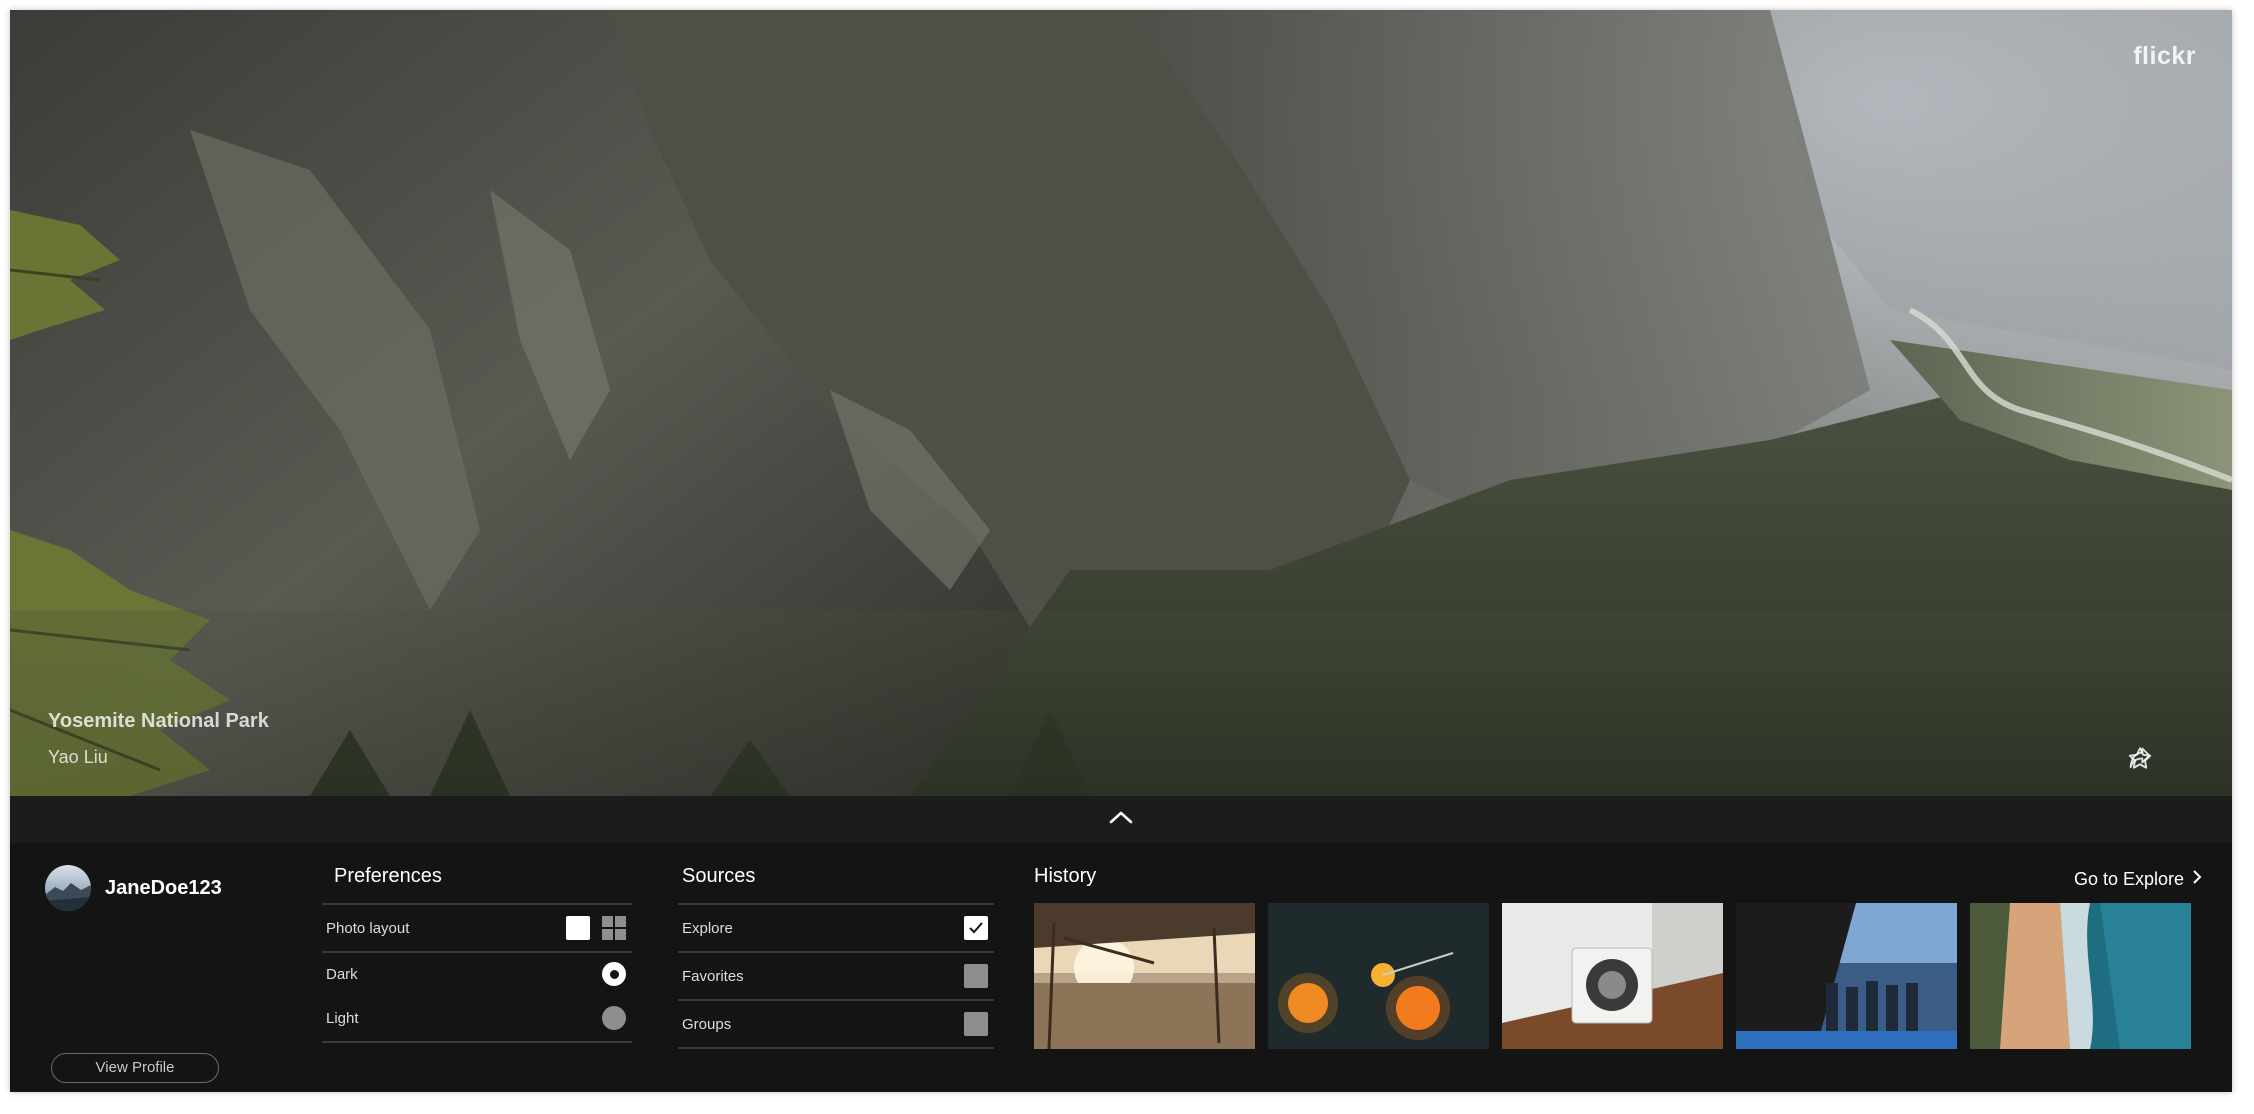 The width and height of the screenshot is (2254, 1114). I want to click on chevron-right-icon, so click(2197, 879).